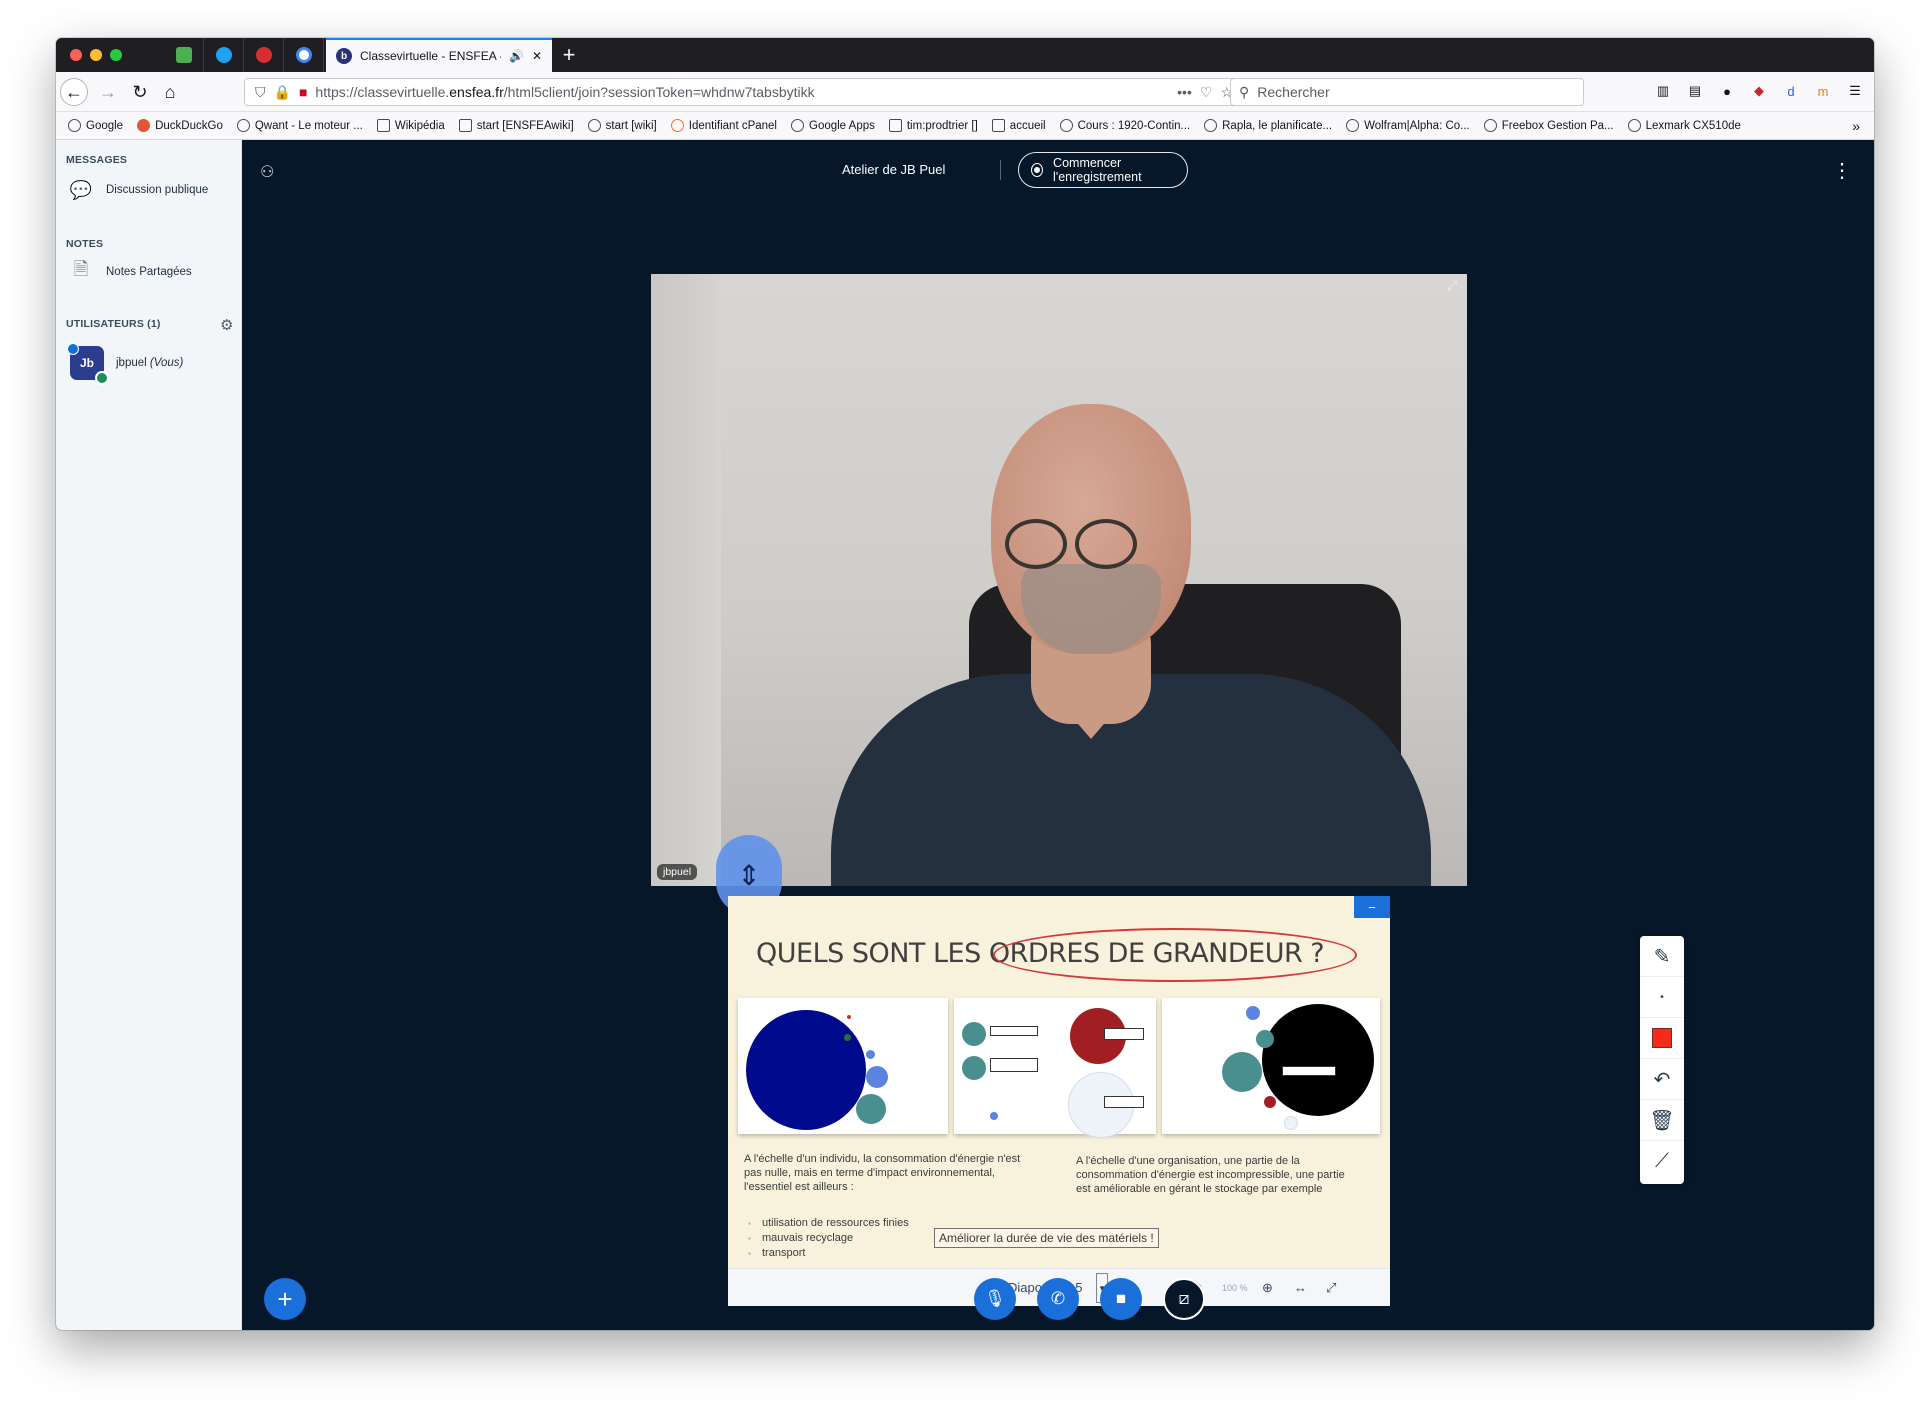  I want to click on back-button: ←, so click(74, 92).